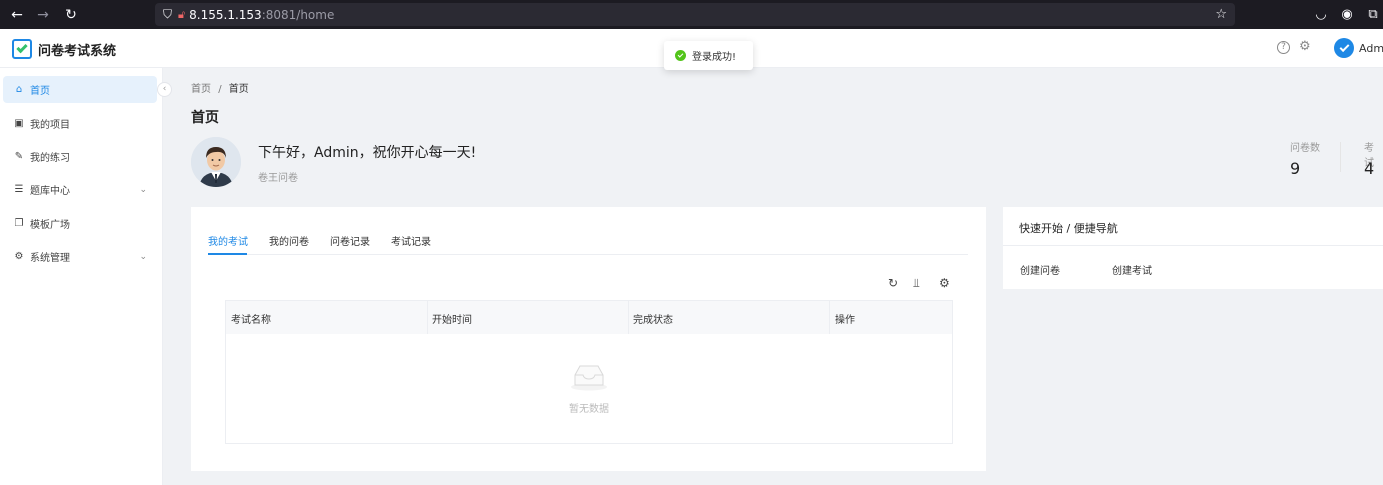  Describe the element at coordinates (289, 240) in the screenshot. I see `tab-my-surveys: 我的问卷` at that location.